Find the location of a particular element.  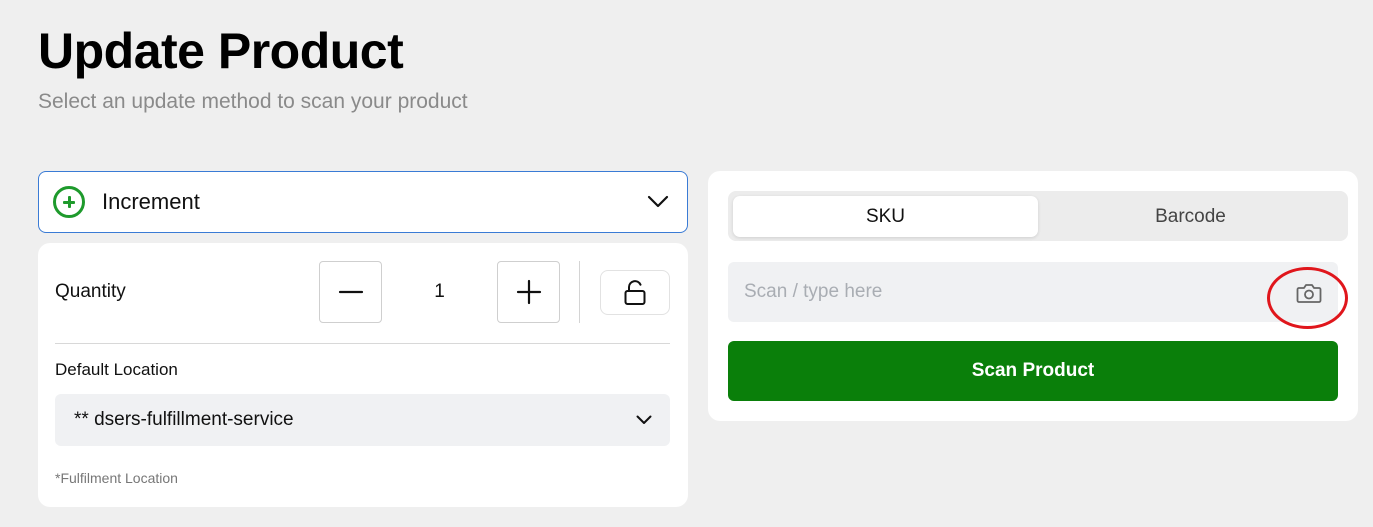

camera-button is located at coordinates (1309, 293).